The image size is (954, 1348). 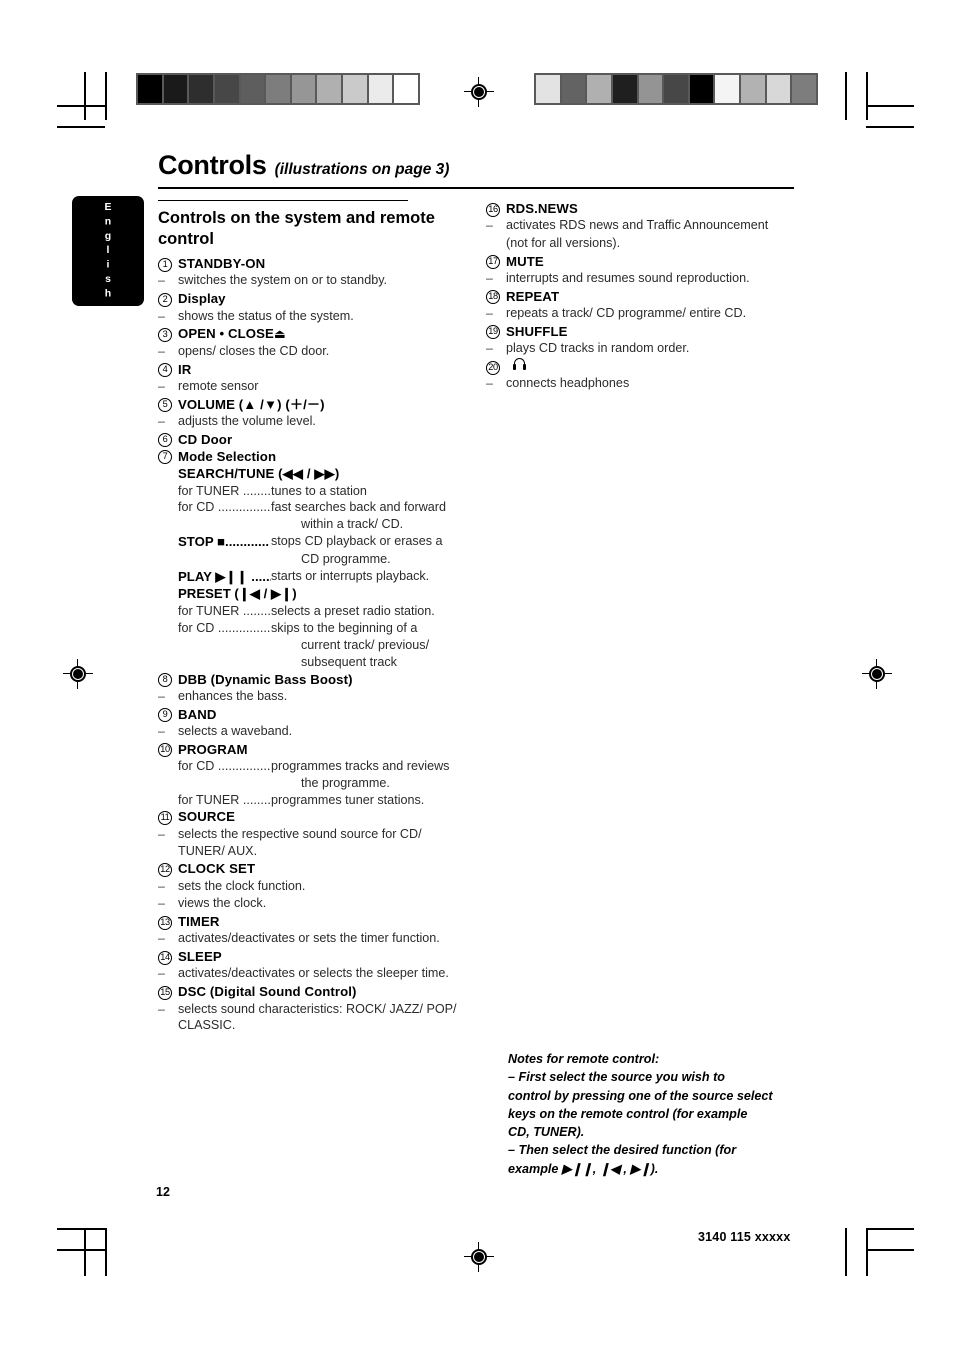 I want to click on control-function-value: programmes tuner stations., so click(x=348, y=799).